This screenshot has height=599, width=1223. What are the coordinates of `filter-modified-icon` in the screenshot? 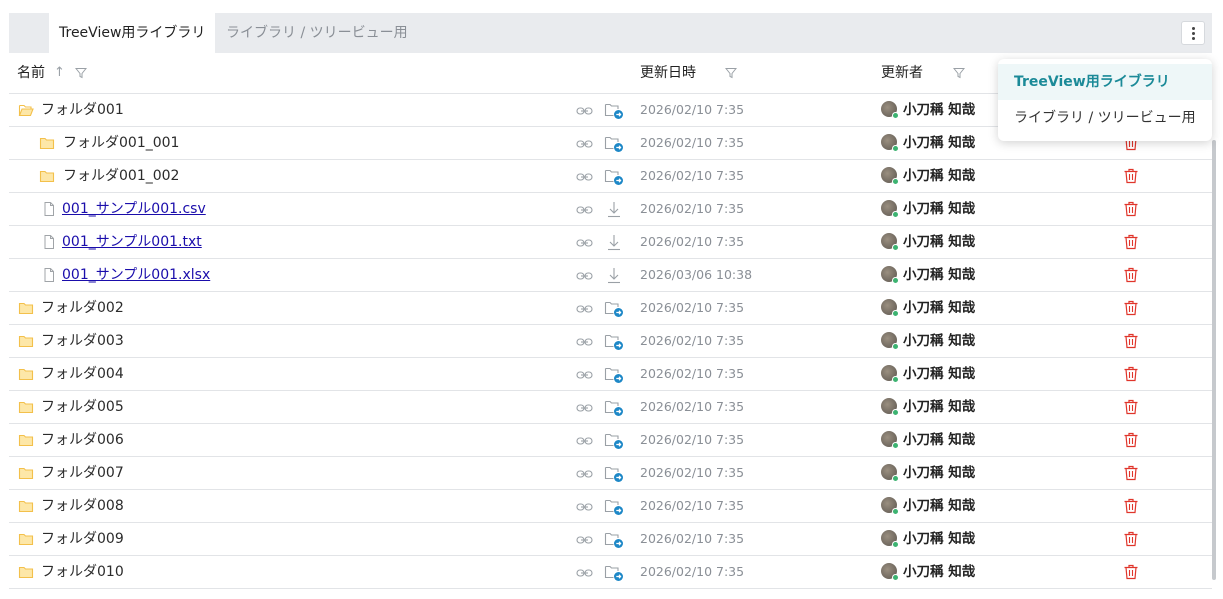 It's located at (731, 73).